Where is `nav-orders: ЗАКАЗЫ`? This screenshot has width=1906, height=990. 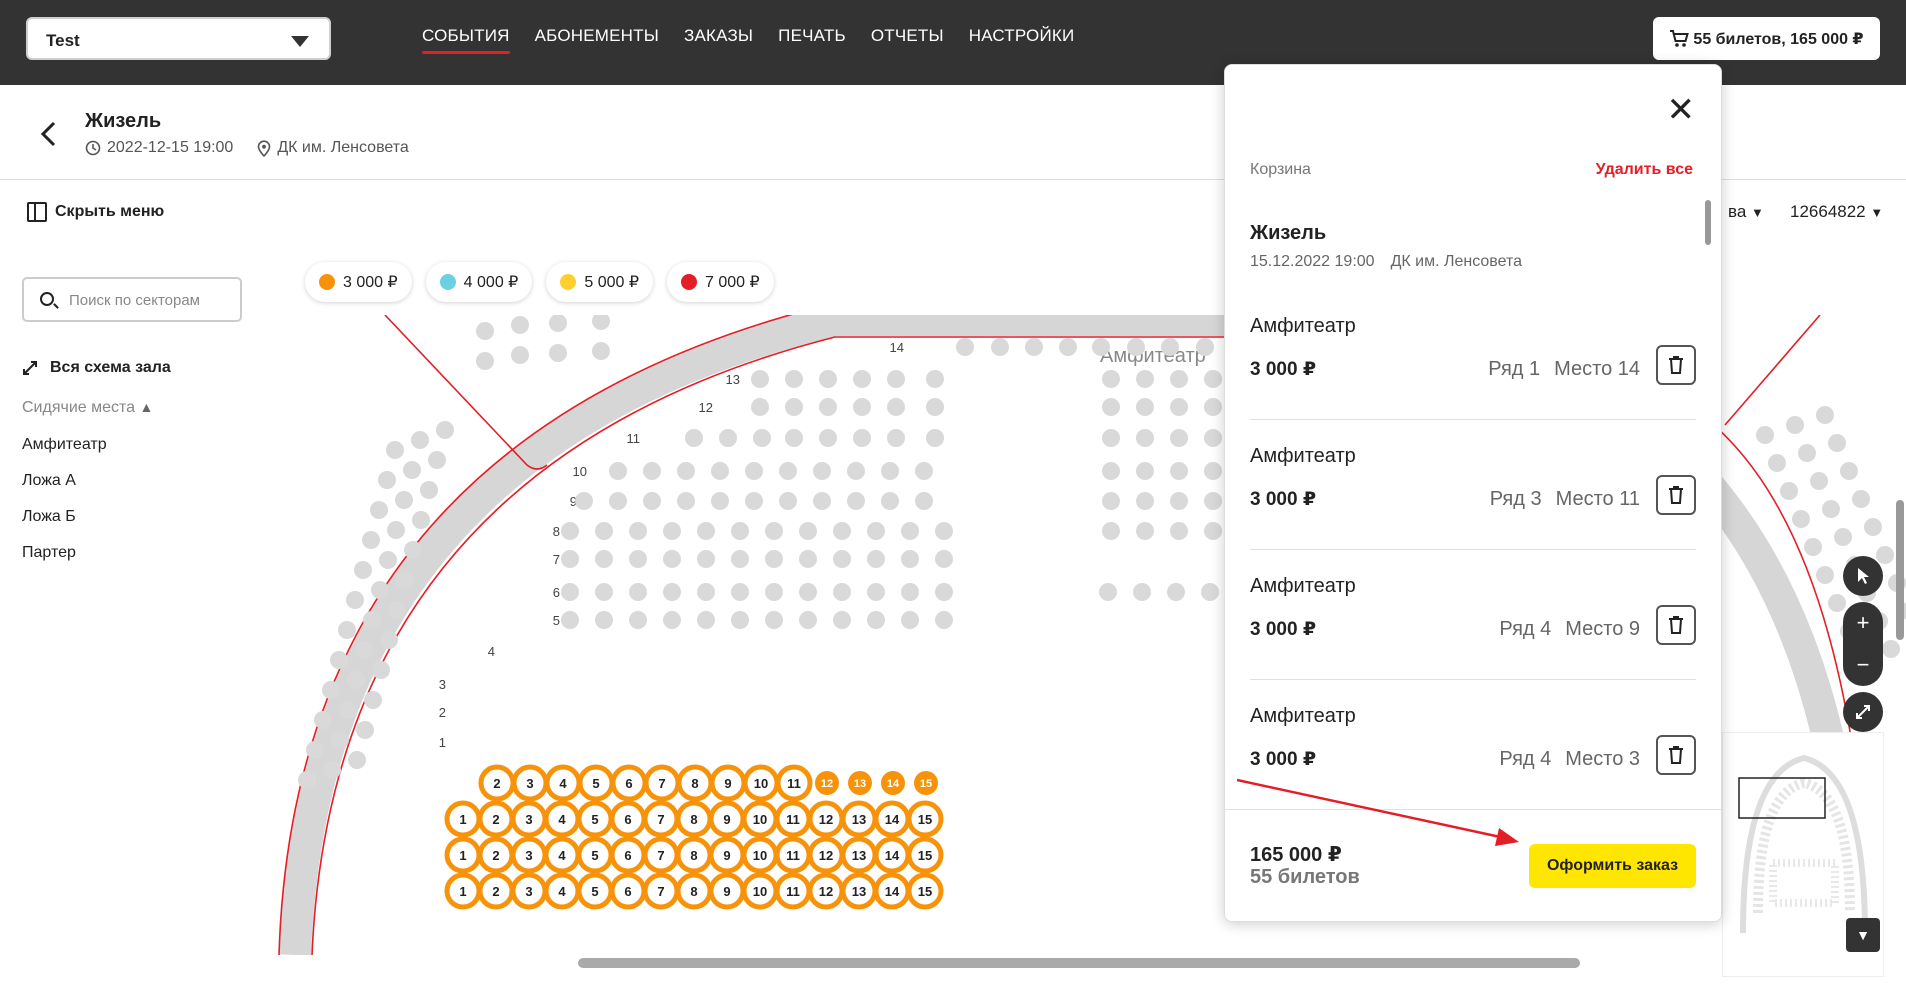 nav-orders: ЗАКАЗЫ is located at coordinates (718, 40).